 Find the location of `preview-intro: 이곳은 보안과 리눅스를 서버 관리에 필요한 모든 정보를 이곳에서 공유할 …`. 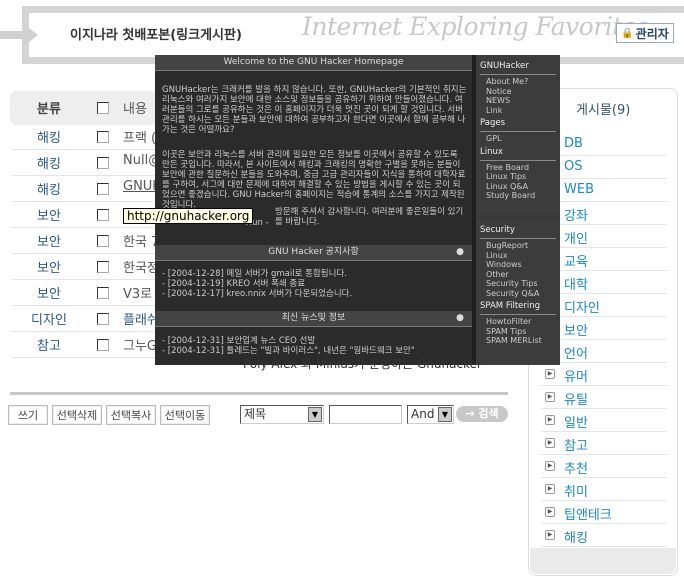

preview-intro: 이곳은 보안과 리눅스를 서버 관리에 필요한 모든 정보를 이곳에서 공유할 … is located at coordinates (314, 180).